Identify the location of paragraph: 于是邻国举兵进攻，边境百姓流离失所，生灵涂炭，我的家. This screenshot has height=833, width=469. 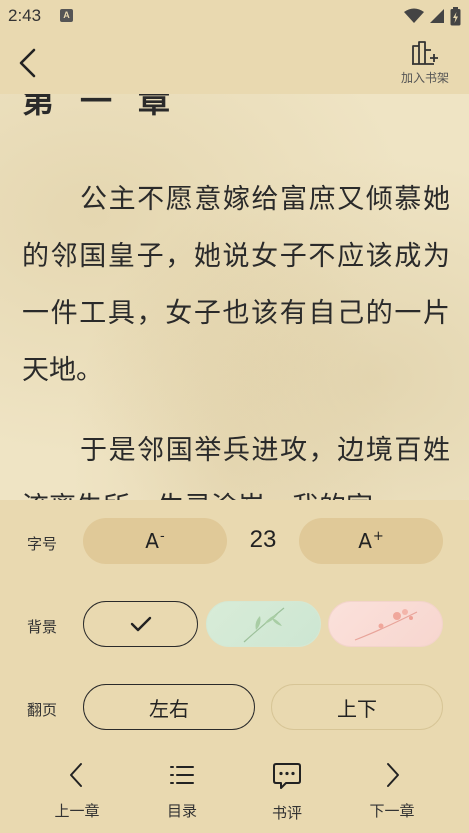
(236, 467).